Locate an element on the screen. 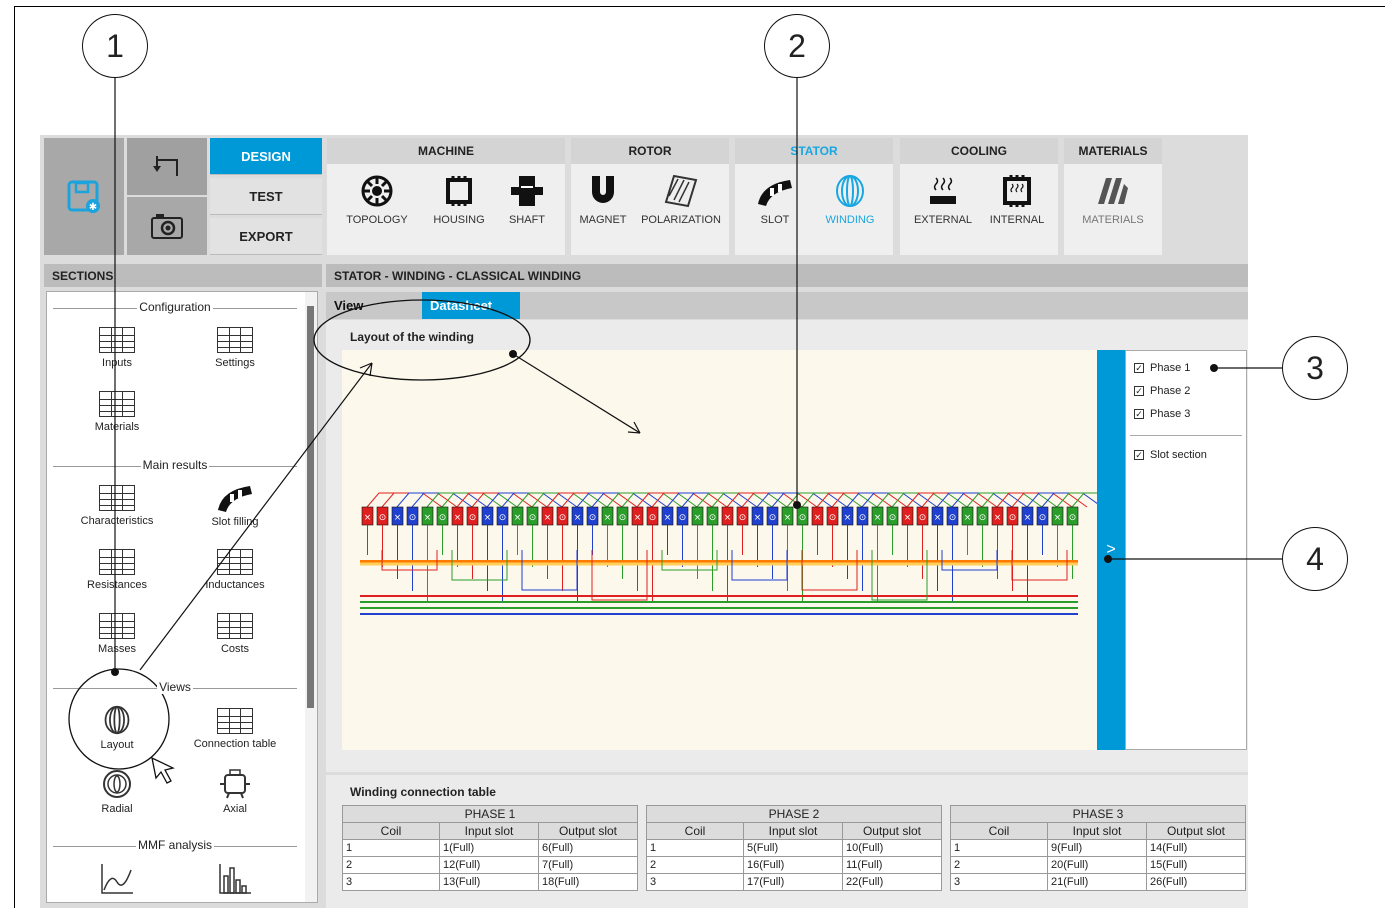  callout-2: 2 is located at coordinates (797, 46).